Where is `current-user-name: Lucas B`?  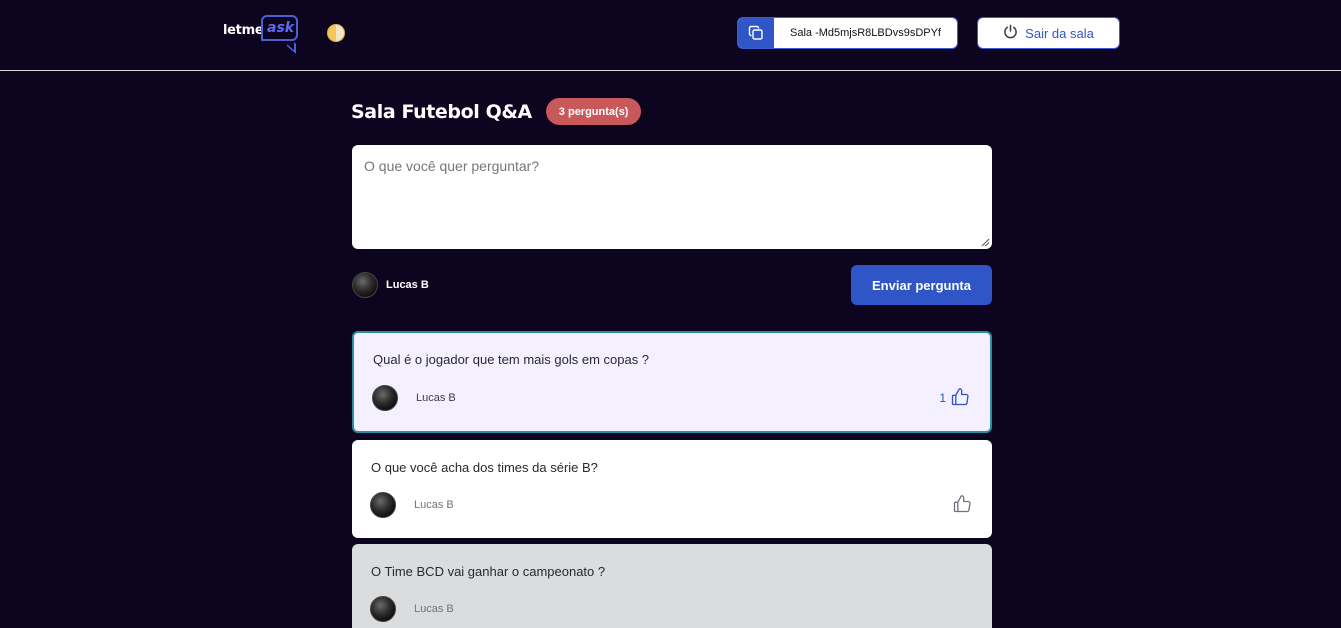 current-user-name: Lucas B is located at coordinates (407, 285).